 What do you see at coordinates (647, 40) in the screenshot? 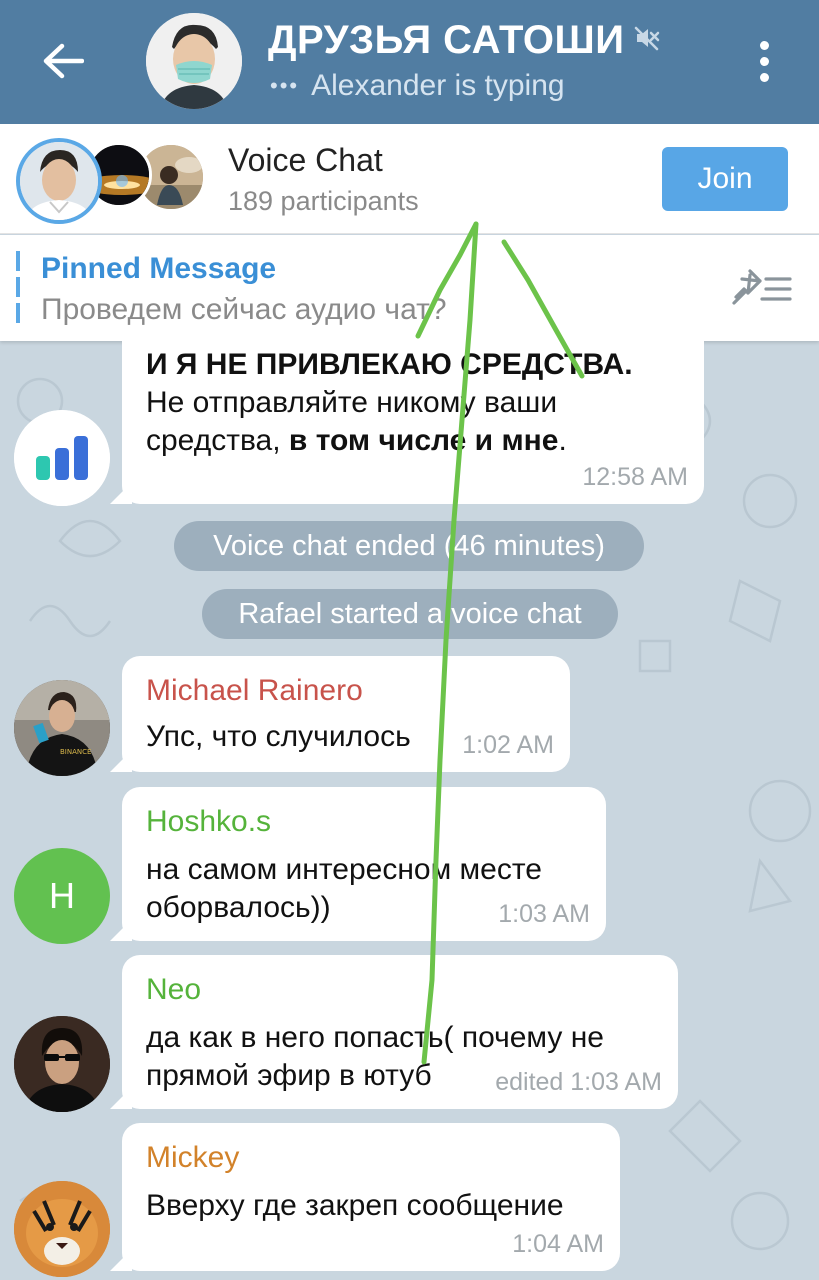
I see `muted-speaker-icon` at bounding box center [647, 40].